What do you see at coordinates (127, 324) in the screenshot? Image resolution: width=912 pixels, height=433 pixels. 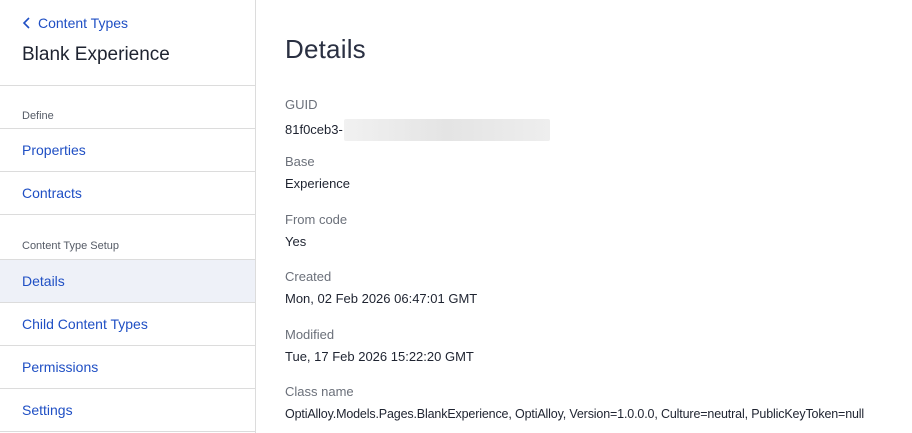 I see `sidebar-item-child-content-types: Child Content Types` at bounding box center [127, 324].